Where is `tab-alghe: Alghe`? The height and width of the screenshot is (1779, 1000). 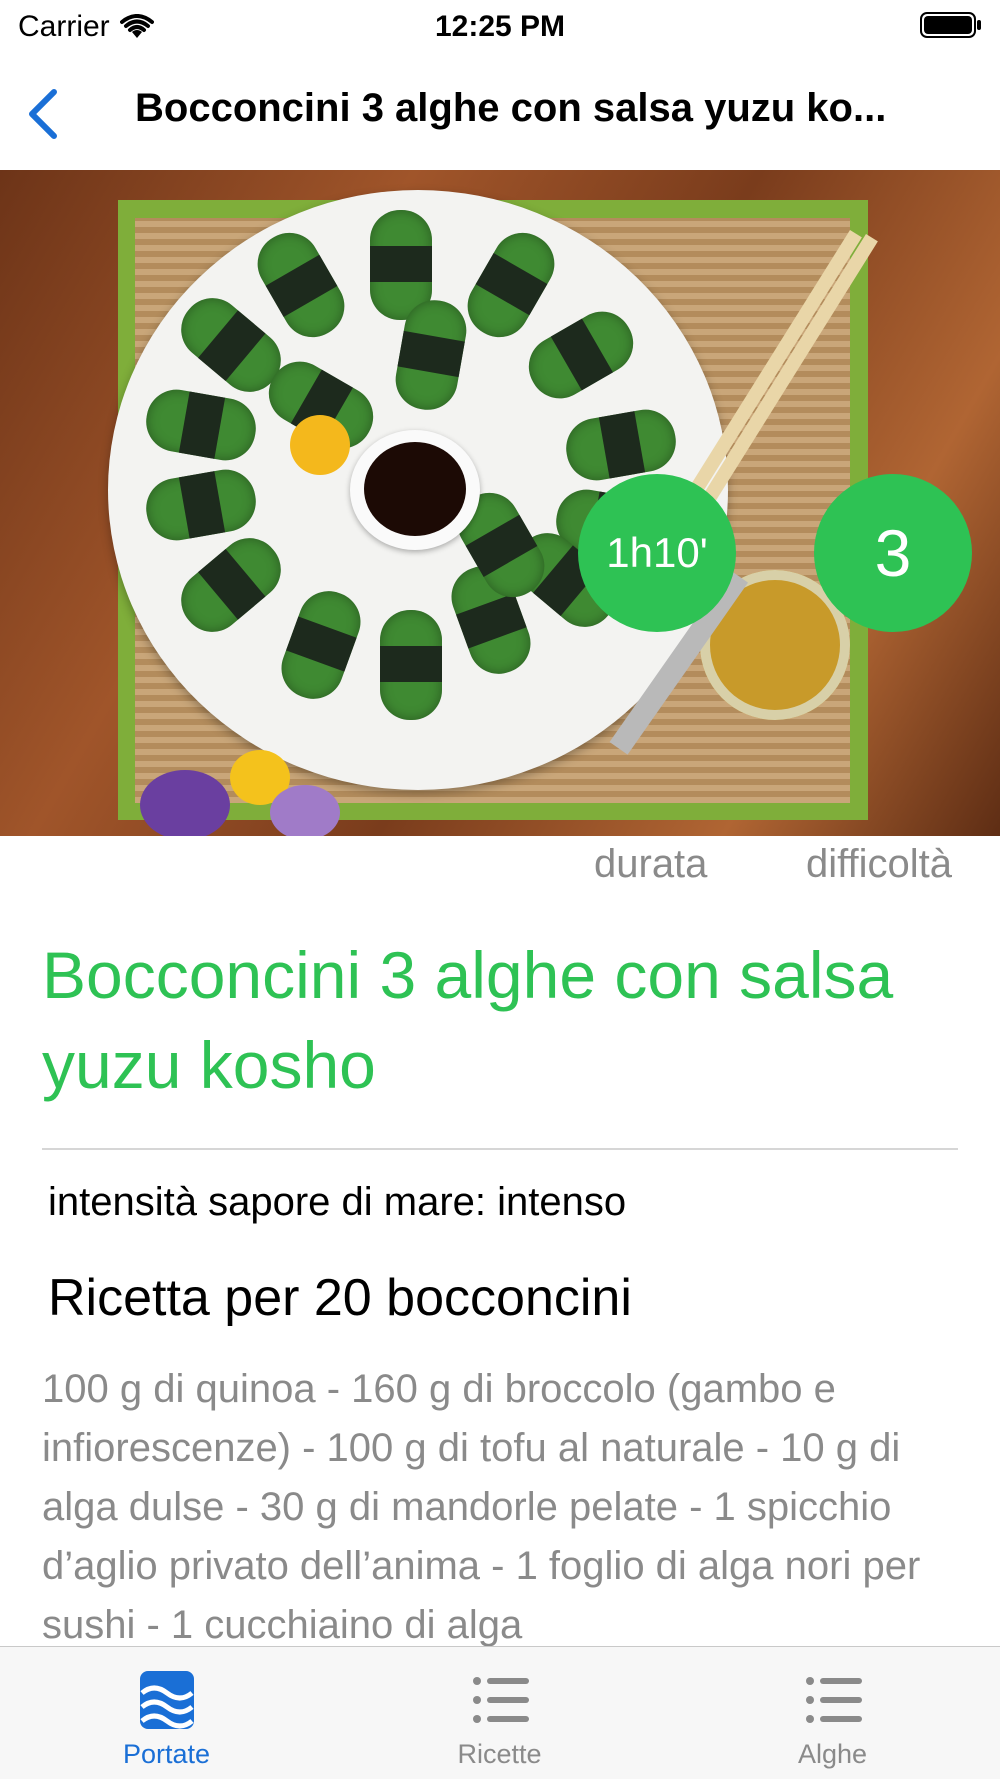
tab-alghe: Alghe is located at coordinates (832, 1713).